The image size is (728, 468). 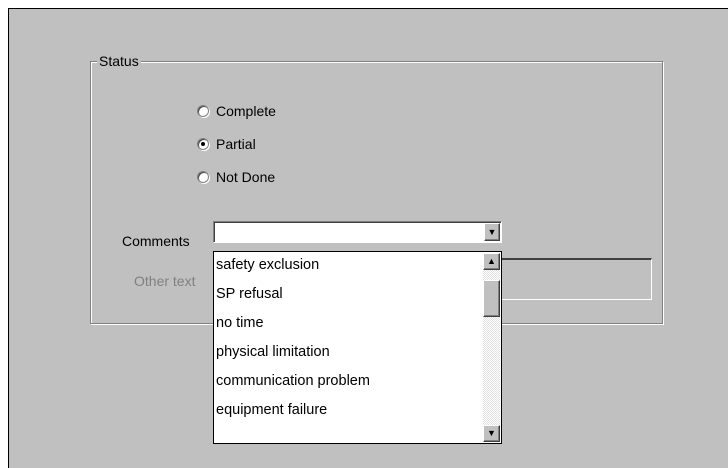 What do you see at coordinates (165, 281) in the screenshot?
I see `other-text-label: Other text` at bounding box center [165, 281].